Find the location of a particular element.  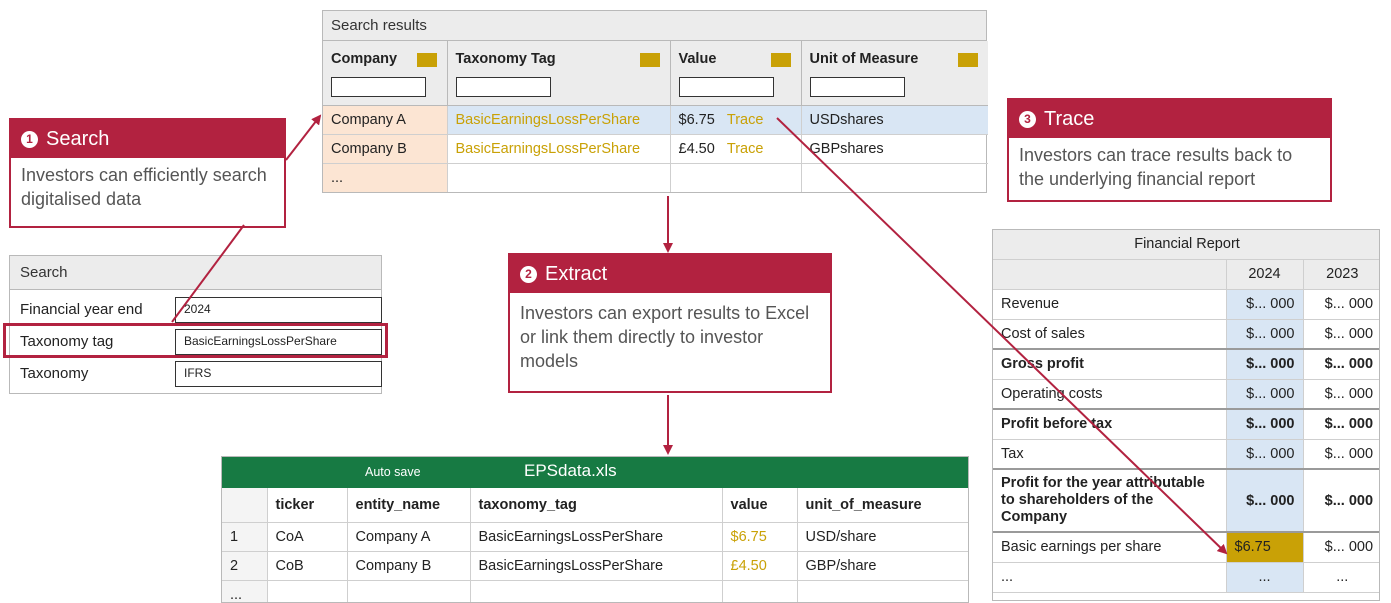

excel-column-header: unit_of_measure is located at coordinates (882, 505).